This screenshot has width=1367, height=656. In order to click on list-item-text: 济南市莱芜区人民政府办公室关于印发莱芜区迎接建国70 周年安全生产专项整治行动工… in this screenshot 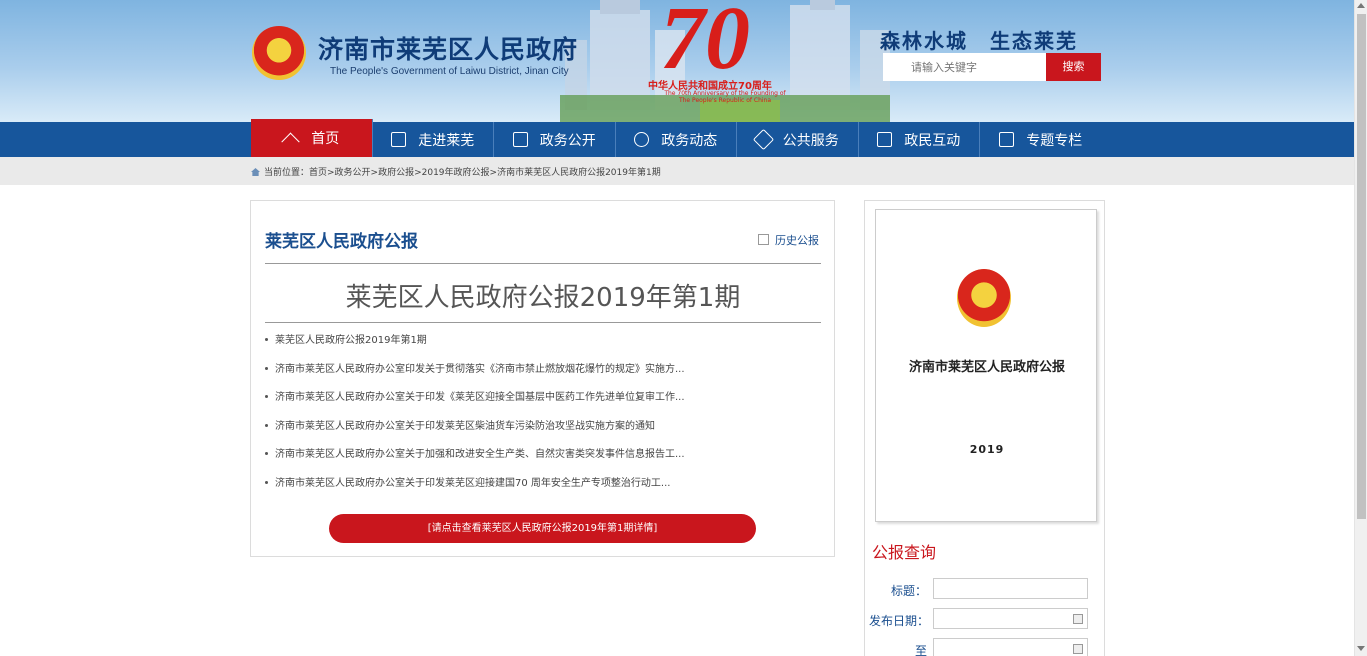, I will do `click(473, 483)`.